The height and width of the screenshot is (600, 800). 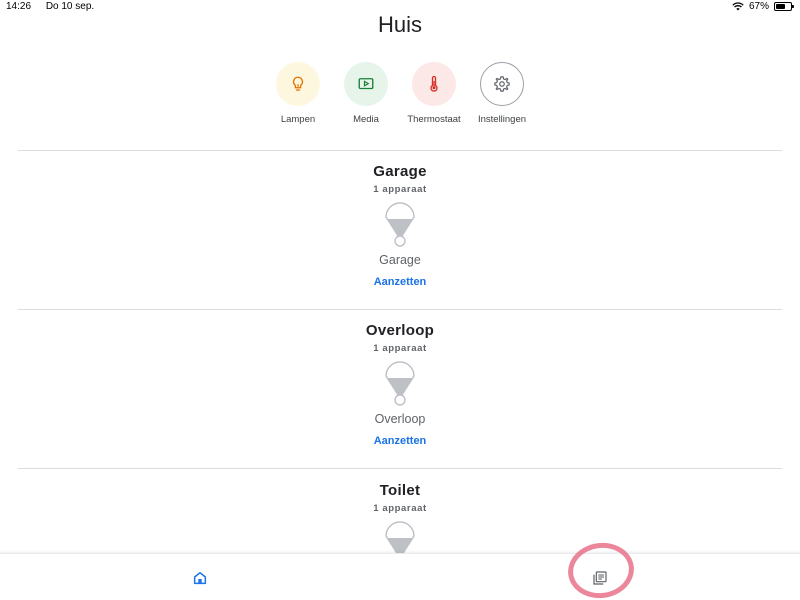 I want to click on gear-icon, so click(x=502, y=84).